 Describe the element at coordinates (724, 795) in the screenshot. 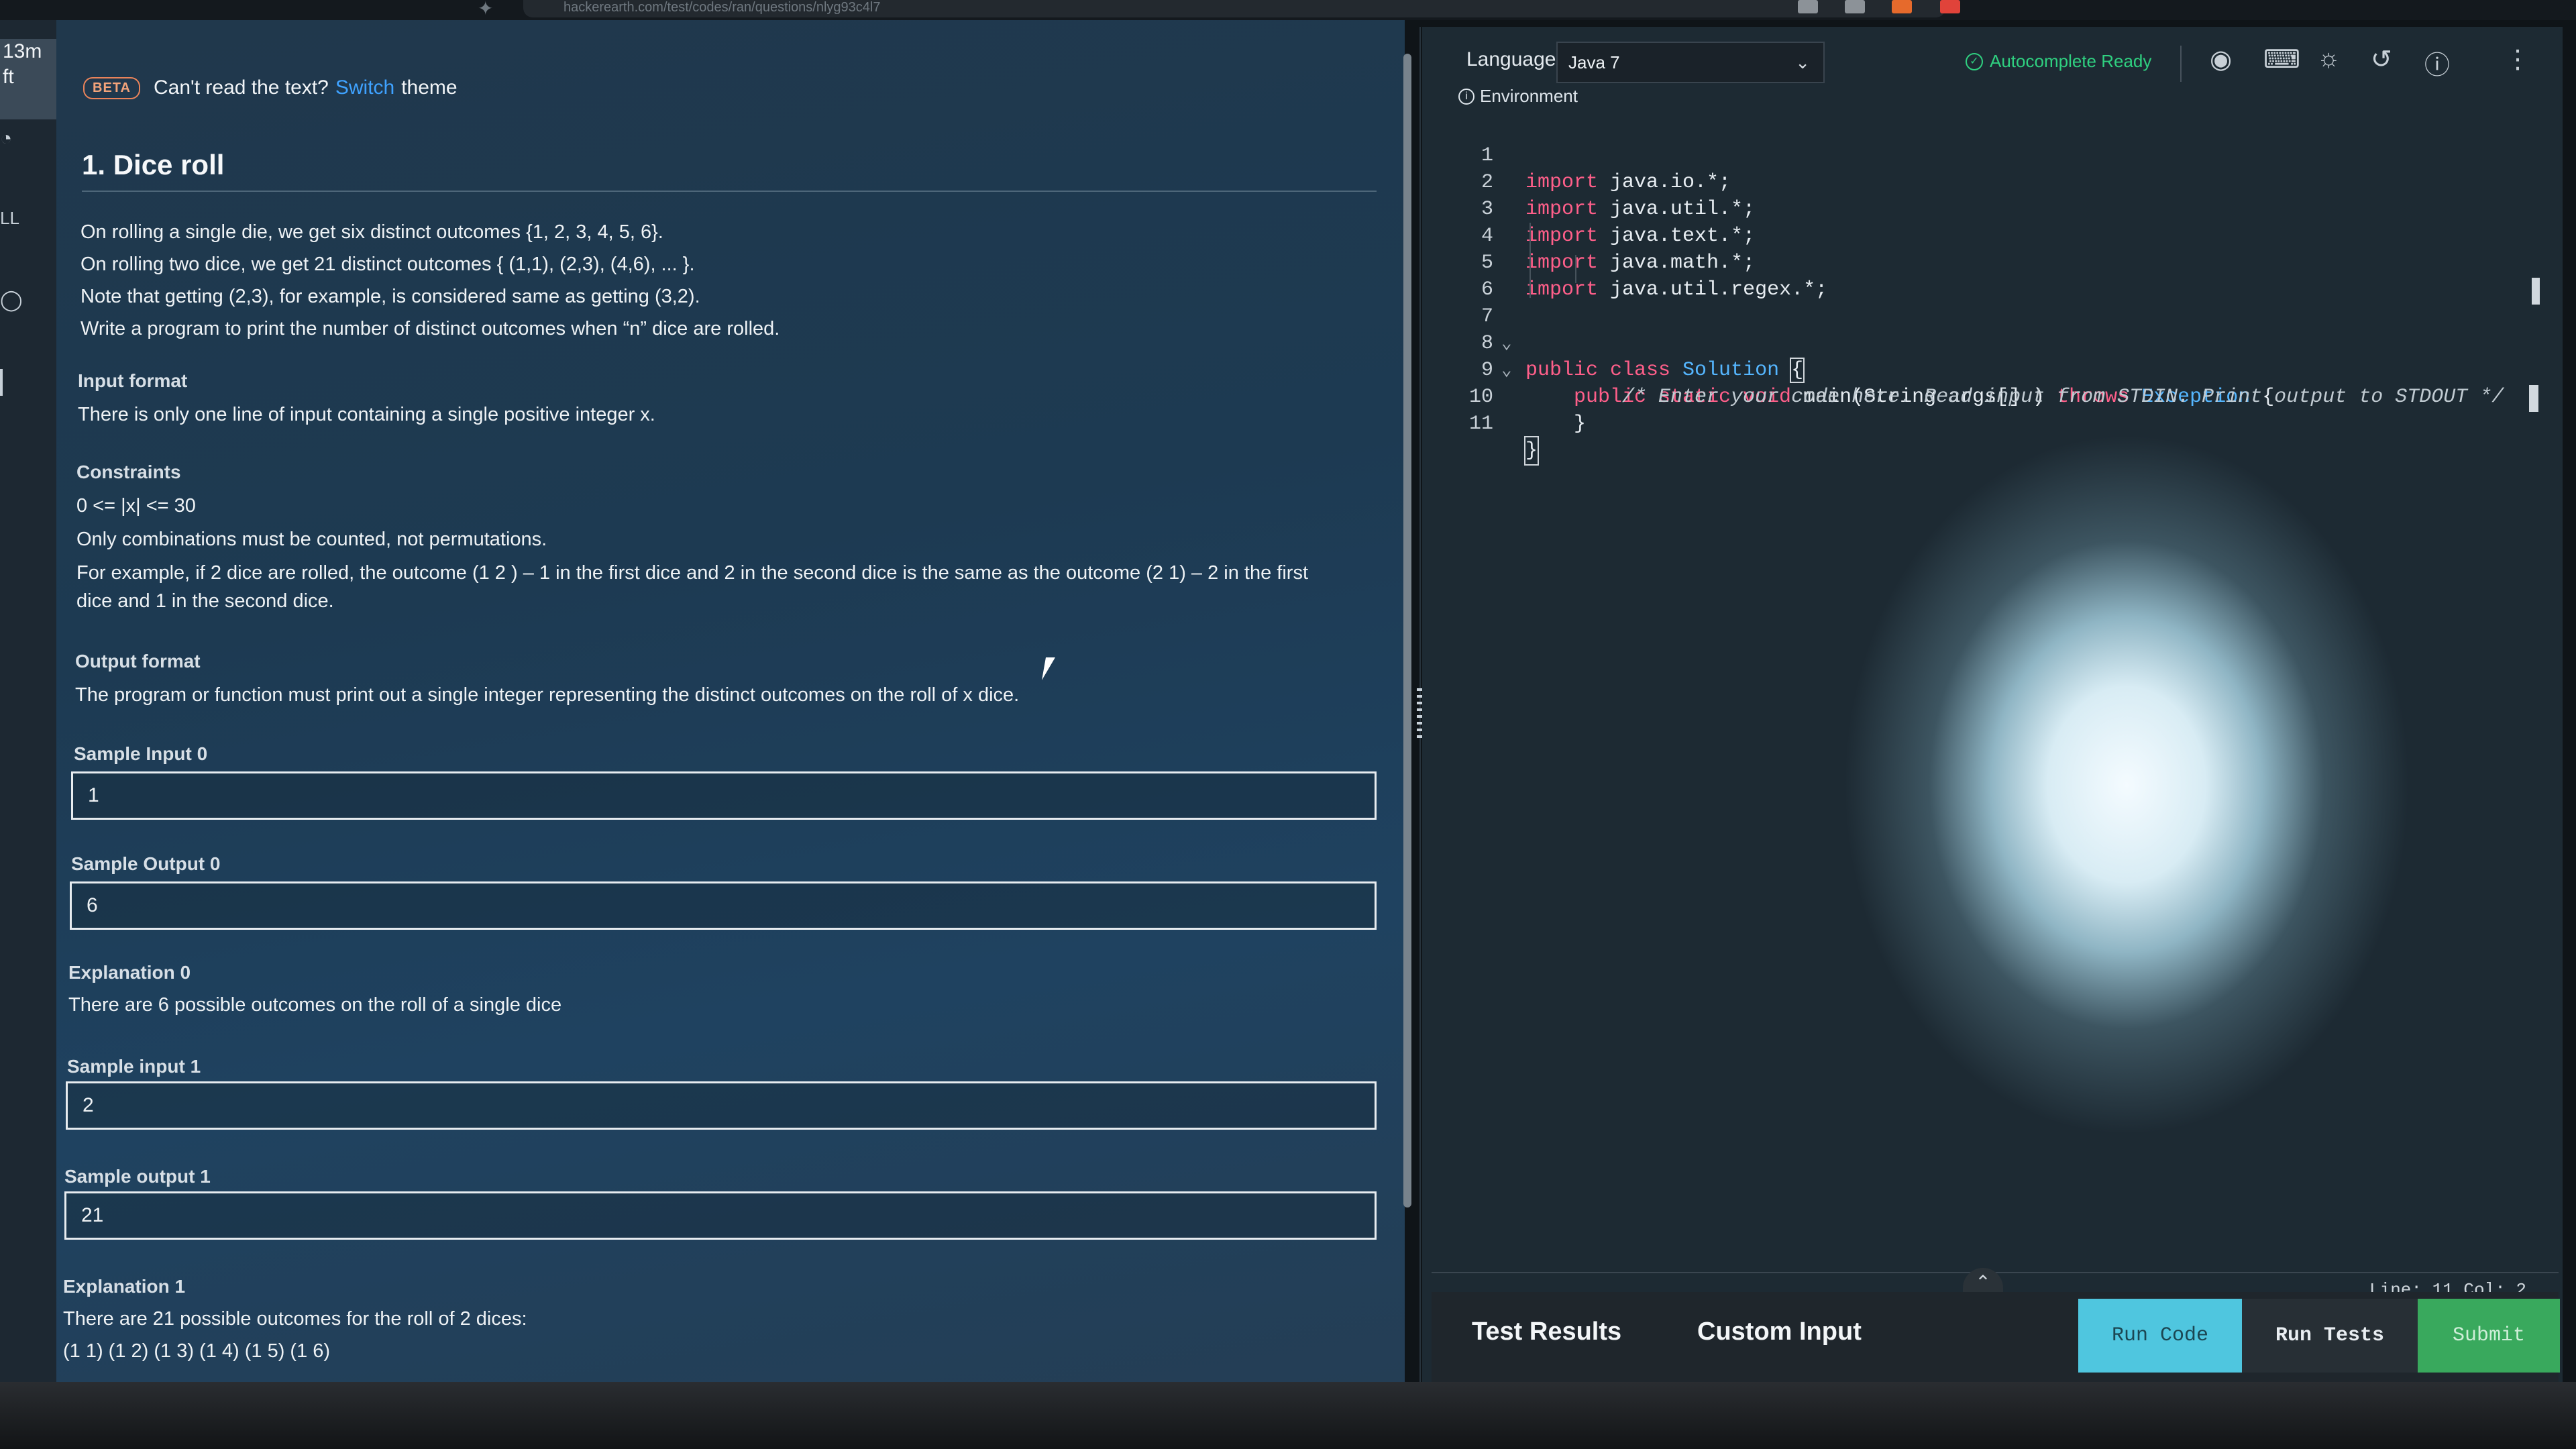

I see `sample-input-0-box: 1` at that location.